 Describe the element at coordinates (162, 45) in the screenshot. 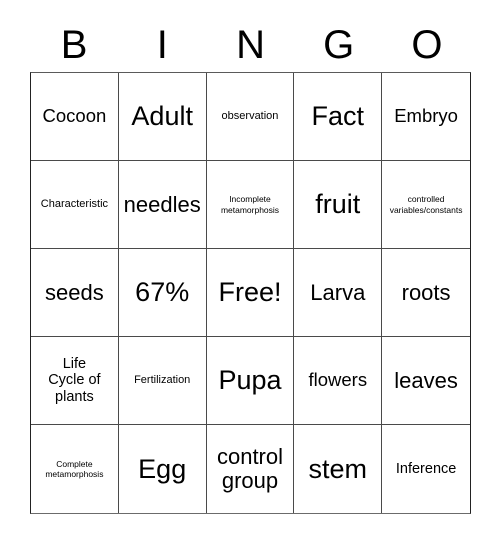

I see `bingo-header-letter-i: I` at that location.